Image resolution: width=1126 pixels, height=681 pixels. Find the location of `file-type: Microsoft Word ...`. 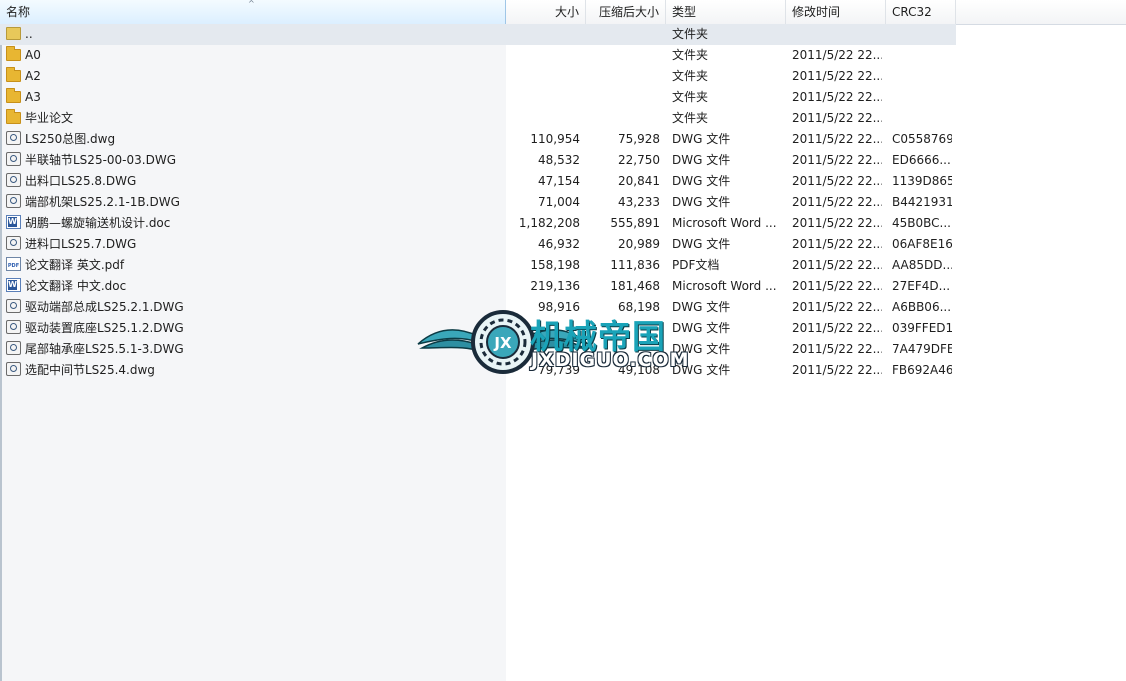

file-type: Microsoft Word ... is located at coordinates (724, 223).